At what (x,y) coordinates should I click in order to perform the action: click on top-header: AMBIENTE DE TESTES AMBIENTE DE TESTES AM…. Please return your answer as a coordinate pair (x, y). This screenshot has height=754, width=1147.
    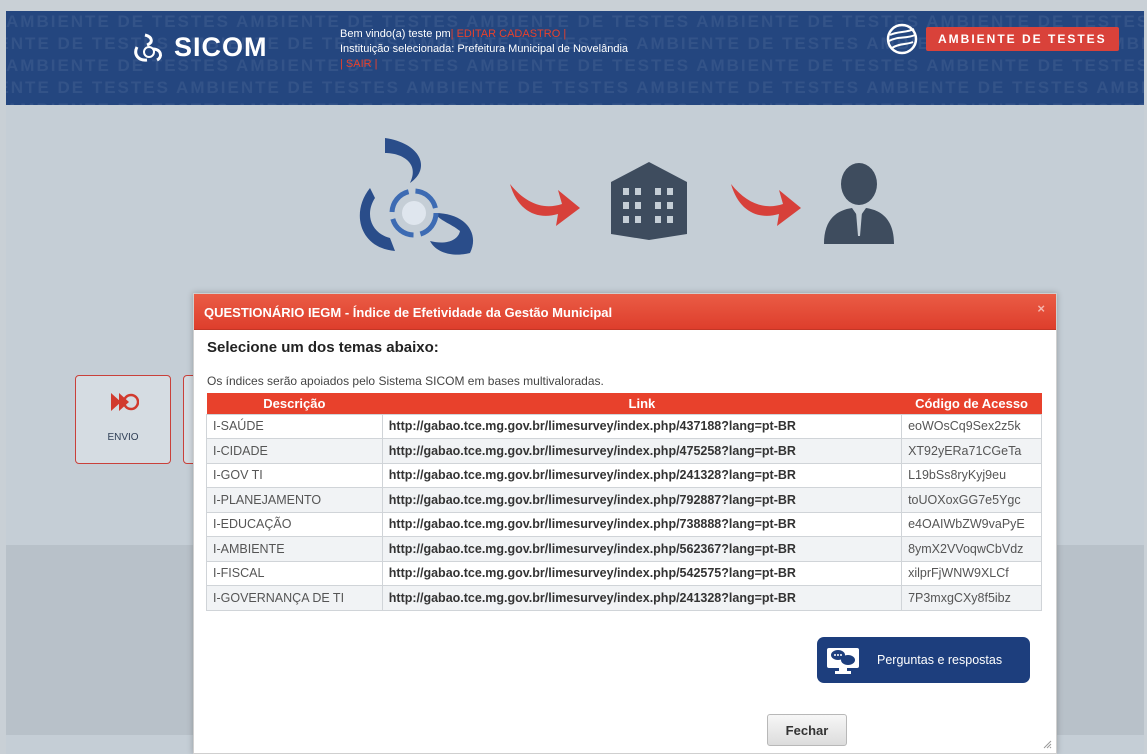
    Looking at the image, I should click on (575, 58).